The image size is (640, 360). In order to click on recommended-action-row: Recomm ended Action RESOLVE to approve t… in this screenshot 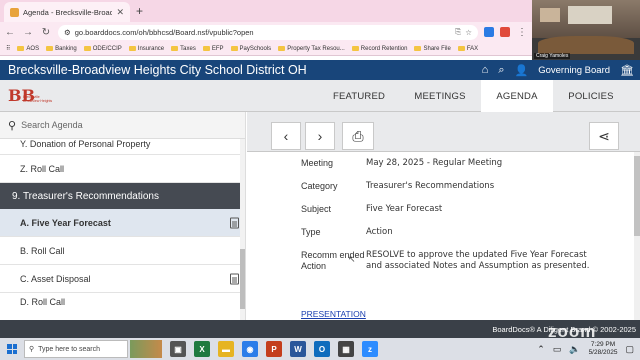, I will do `click(446, 261)`.